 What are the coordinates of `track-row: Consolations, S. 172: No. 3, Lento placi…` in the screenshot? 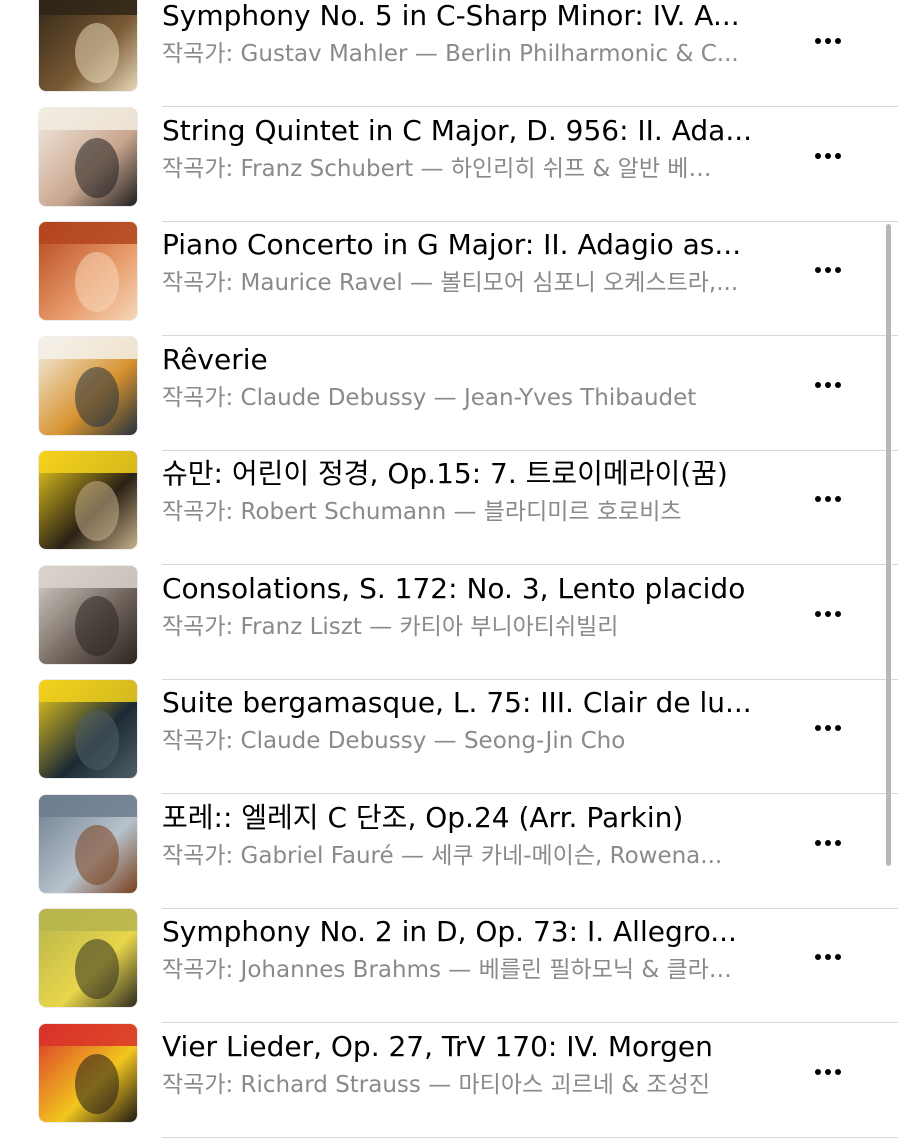 It's located at (449, 622).